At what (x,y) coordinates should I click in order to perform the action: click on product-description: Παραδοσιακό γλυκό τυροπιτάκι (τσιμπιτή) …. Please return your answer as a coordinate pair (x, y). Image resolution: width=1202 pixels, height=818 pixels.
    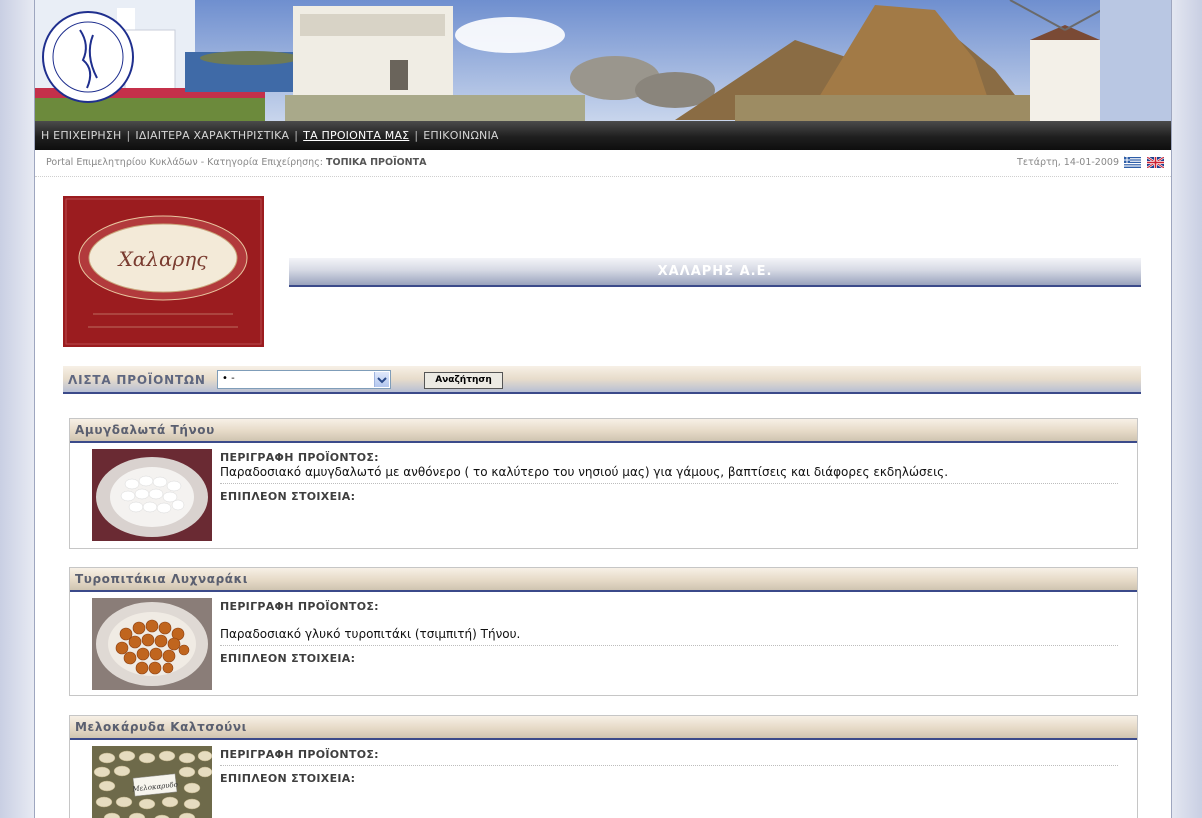
    Looking at the image, I should click on (370, 634).